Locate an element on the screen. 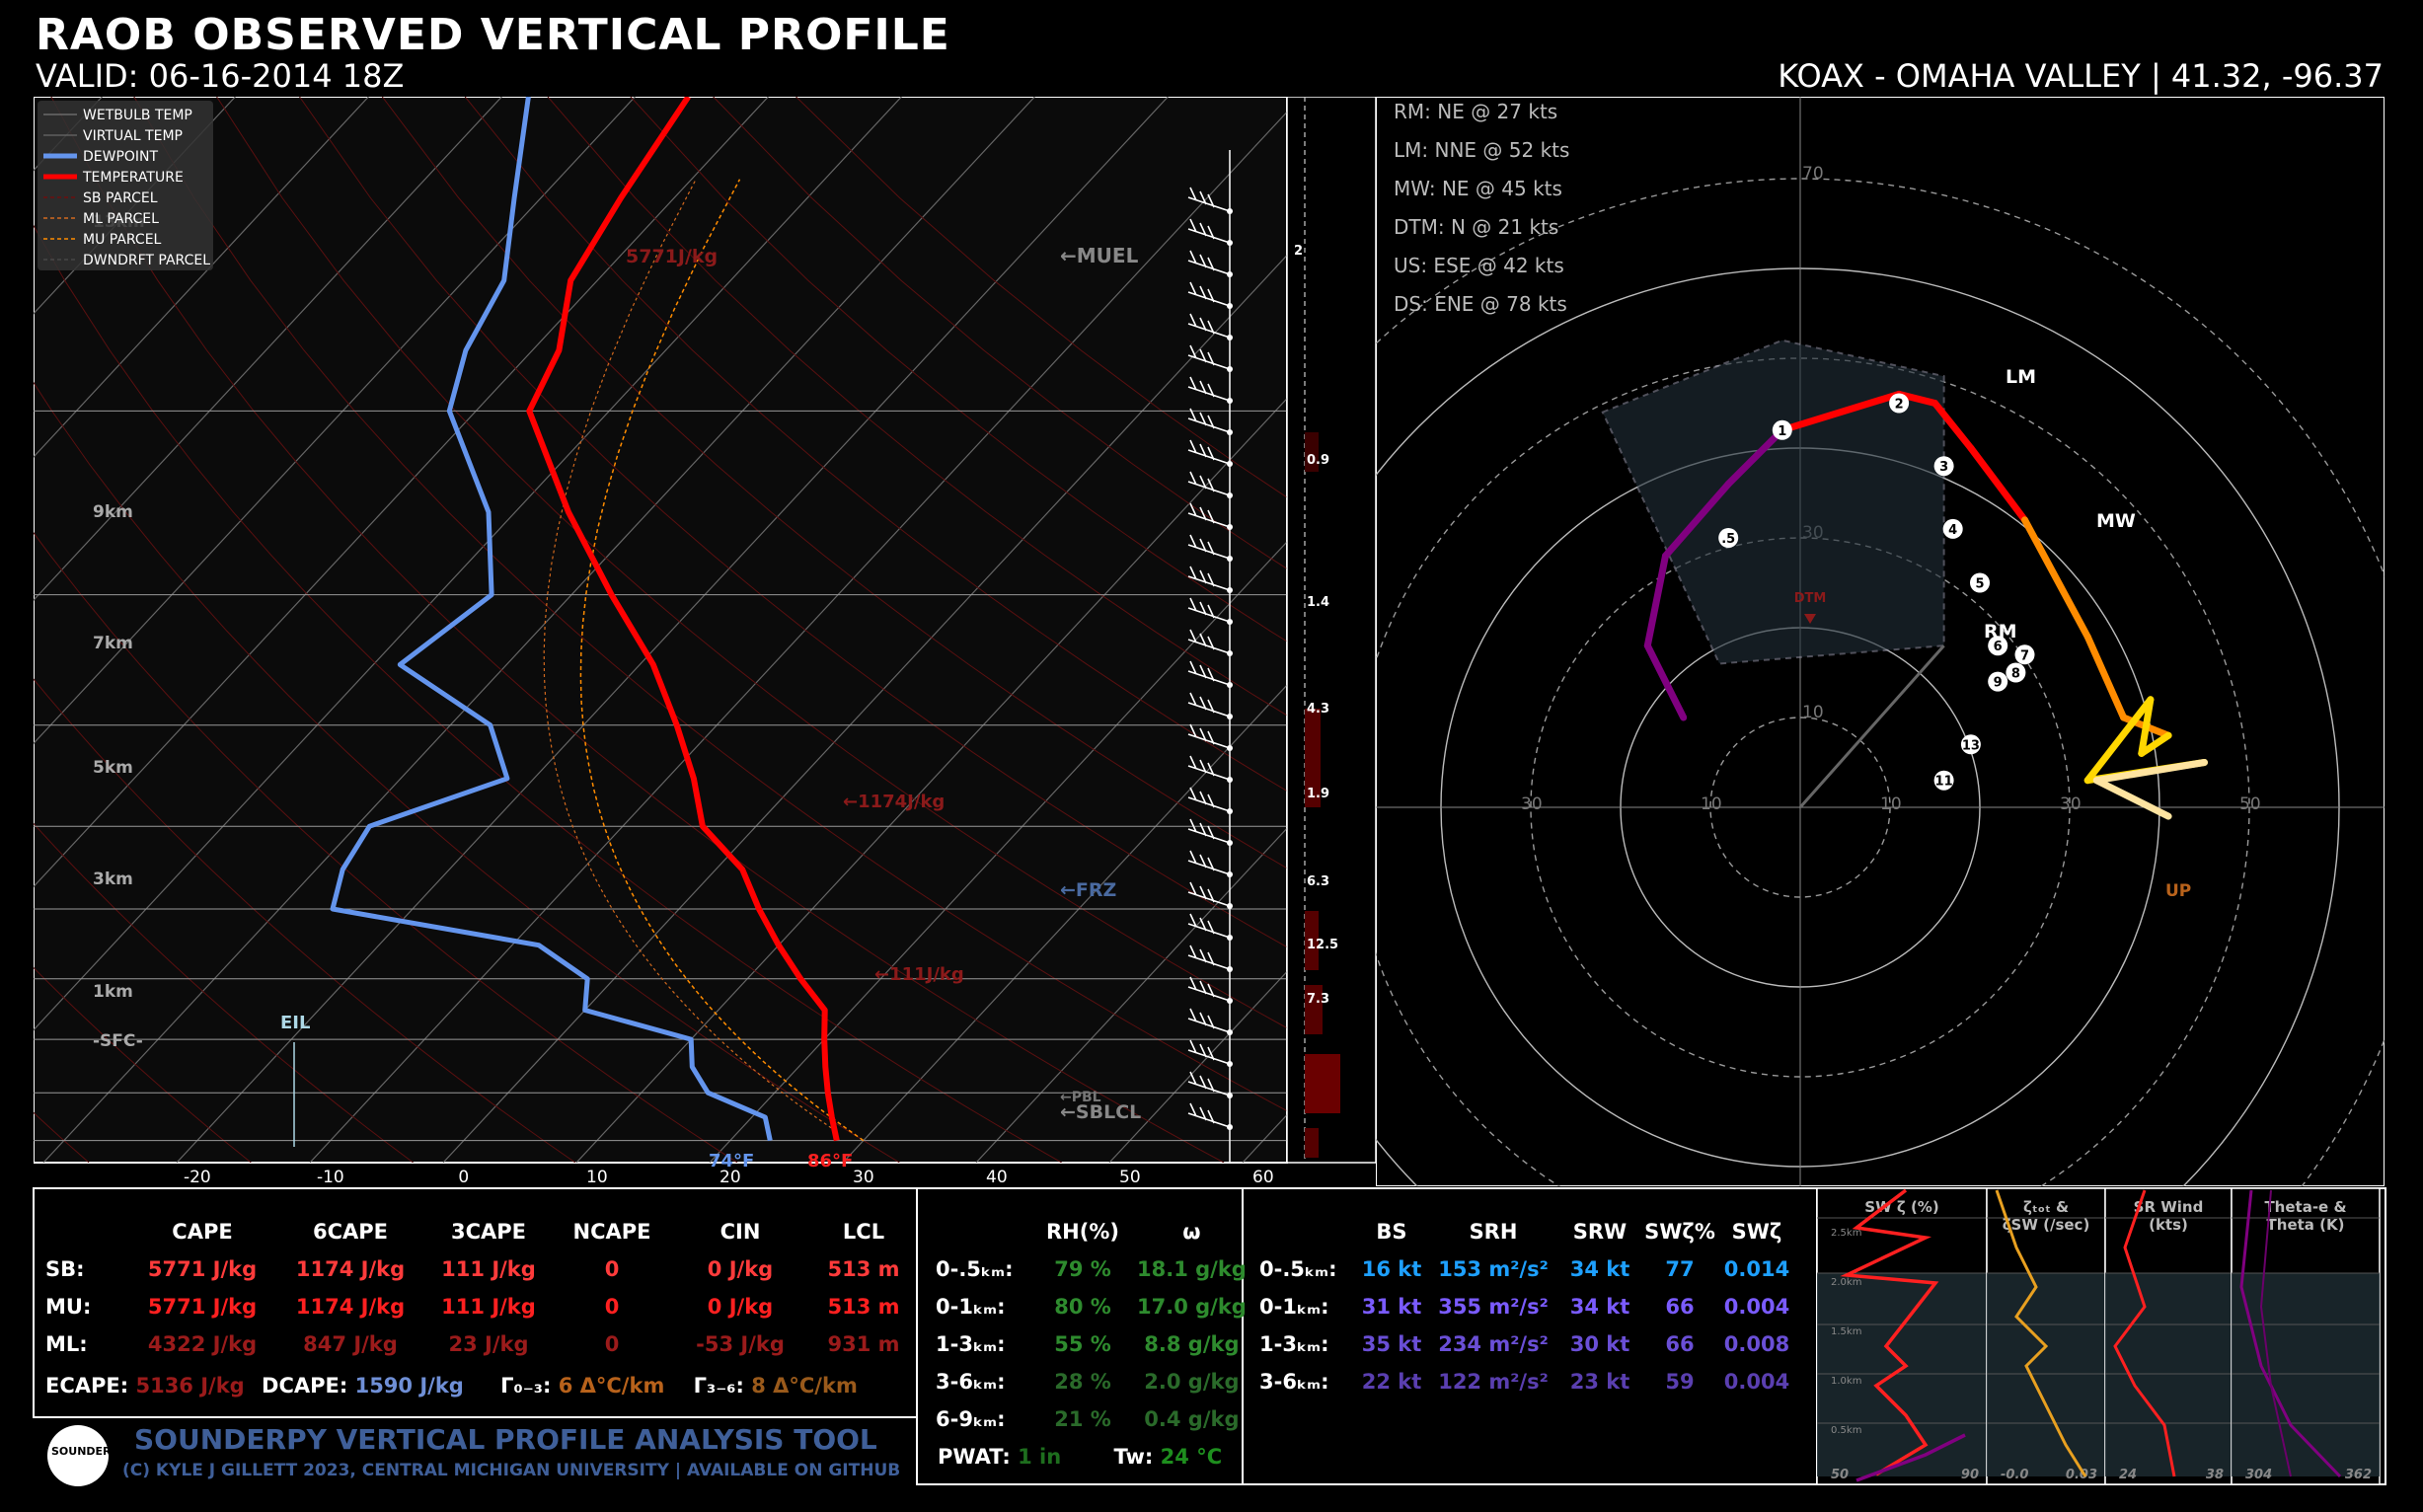  valid-time: VALID: 06-16-2014 18Z is located at coordinates (221, 76).